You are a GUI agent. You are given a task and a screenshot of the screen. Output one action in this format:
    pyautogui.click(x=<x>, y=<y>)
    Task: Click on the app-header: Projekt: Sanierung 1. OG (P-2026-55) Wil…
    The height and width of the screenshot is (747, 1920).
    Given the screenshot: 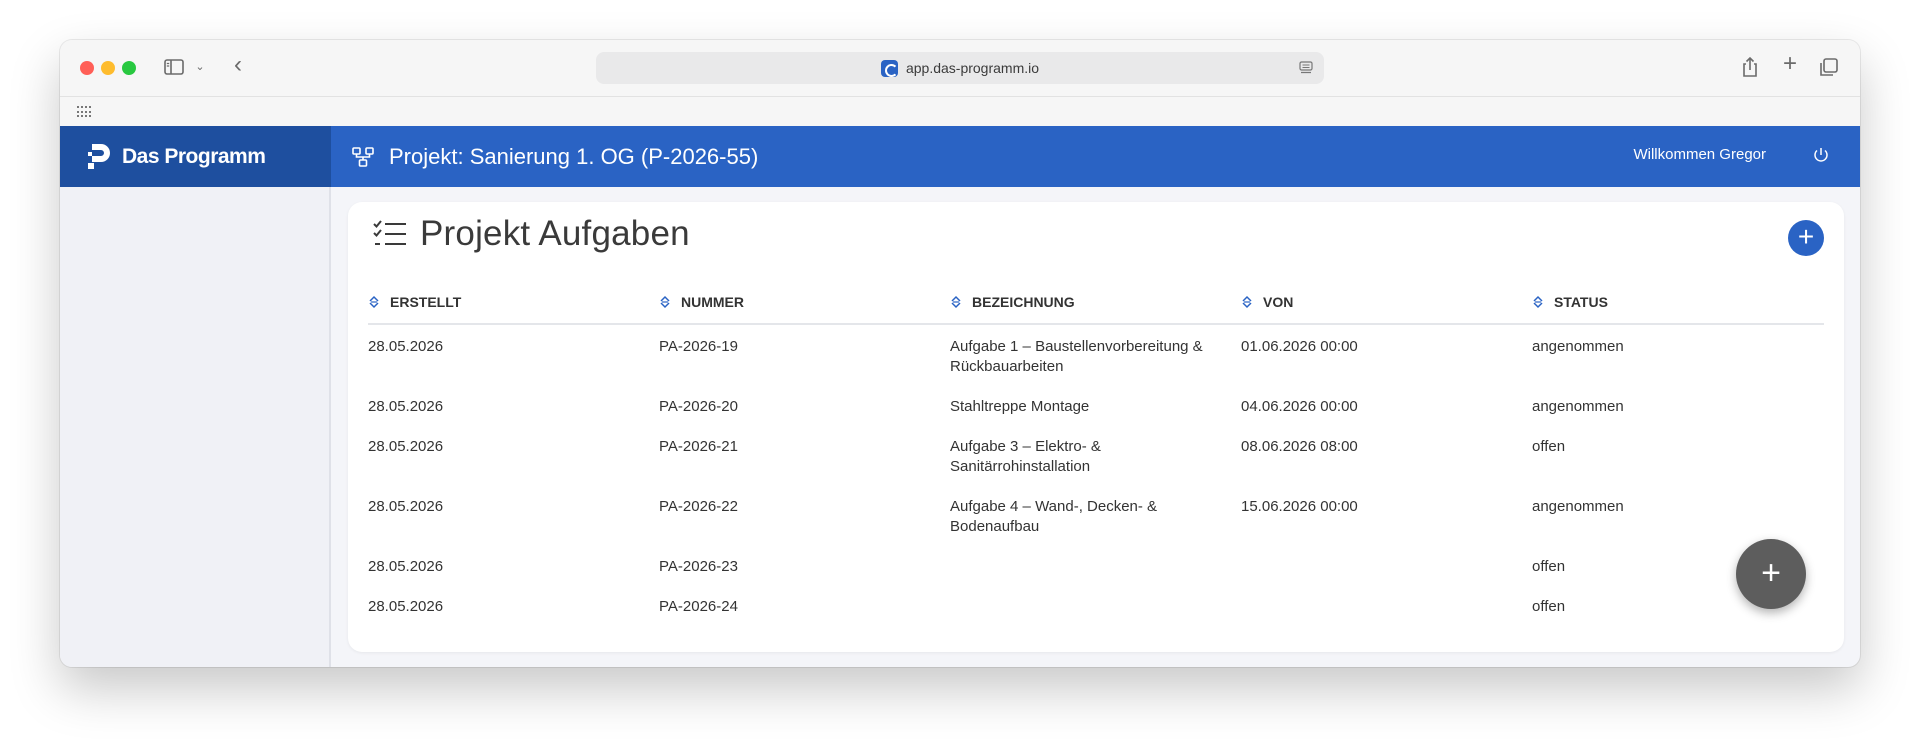 What is the action you would take?
    pyautogui.click(x=1095, y=156)
    